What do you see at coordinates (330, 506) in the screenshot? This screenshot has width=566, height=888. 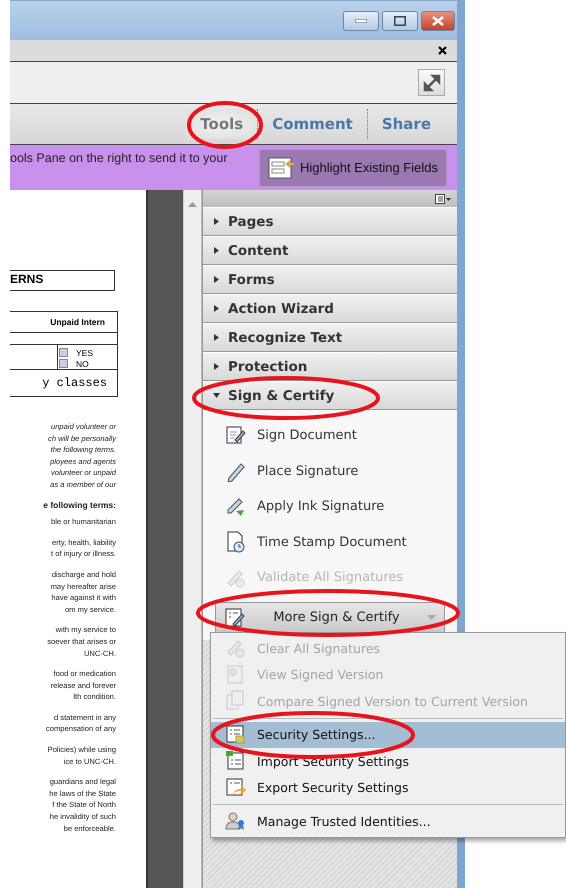 I see `tool-item: Apply Ink Signature` at bounding box center [330, 506].